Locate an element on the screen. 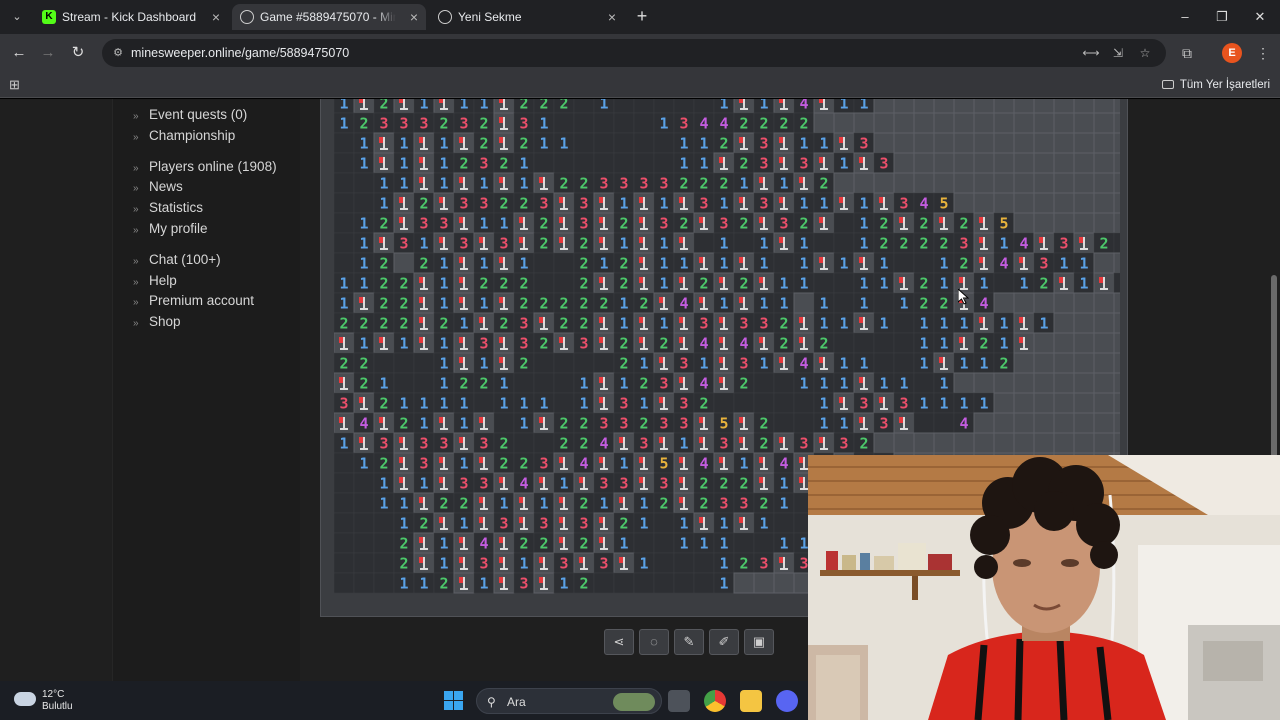  sidebar-item-help: » Help is located at coordinates (205, 281).